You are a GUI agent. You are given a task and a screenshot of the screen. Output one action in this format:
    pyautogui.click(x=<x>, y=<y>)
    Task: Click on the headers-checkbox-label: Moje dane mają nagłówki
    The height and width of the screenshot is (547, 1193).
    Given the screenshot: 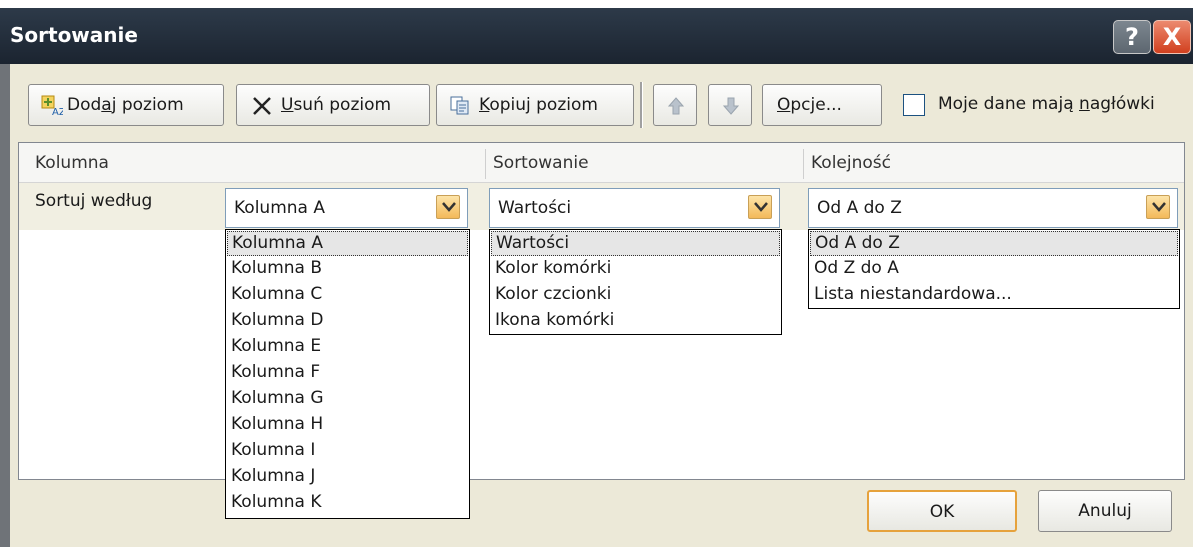 What is the action you would take?
    pyautogui.click(x=1046, y=104)
    